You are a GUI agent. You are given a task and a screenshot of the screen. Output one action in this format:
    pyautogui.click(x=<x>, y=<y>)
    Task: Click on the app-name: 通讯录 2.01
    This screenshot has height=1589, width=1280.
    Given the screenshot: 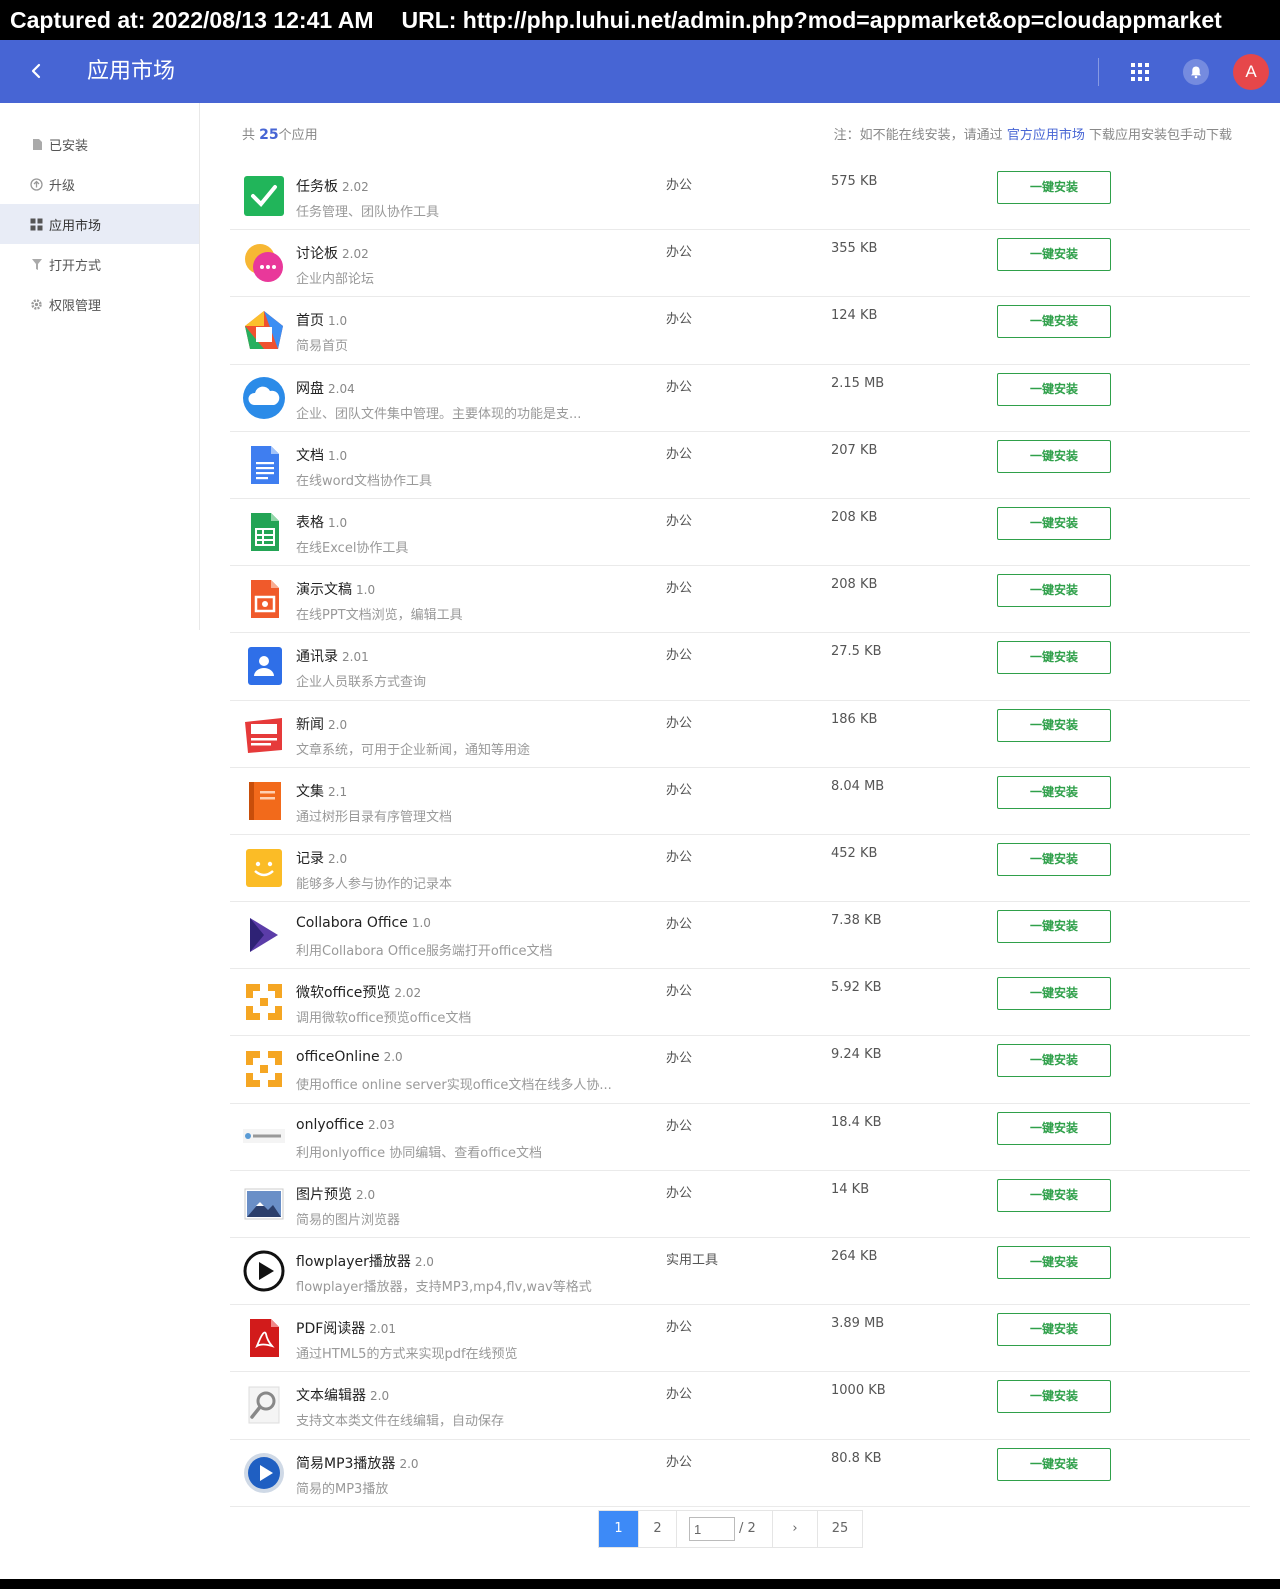 What is the action you would take?
    pyautogui.click(x=332, y=656)
    